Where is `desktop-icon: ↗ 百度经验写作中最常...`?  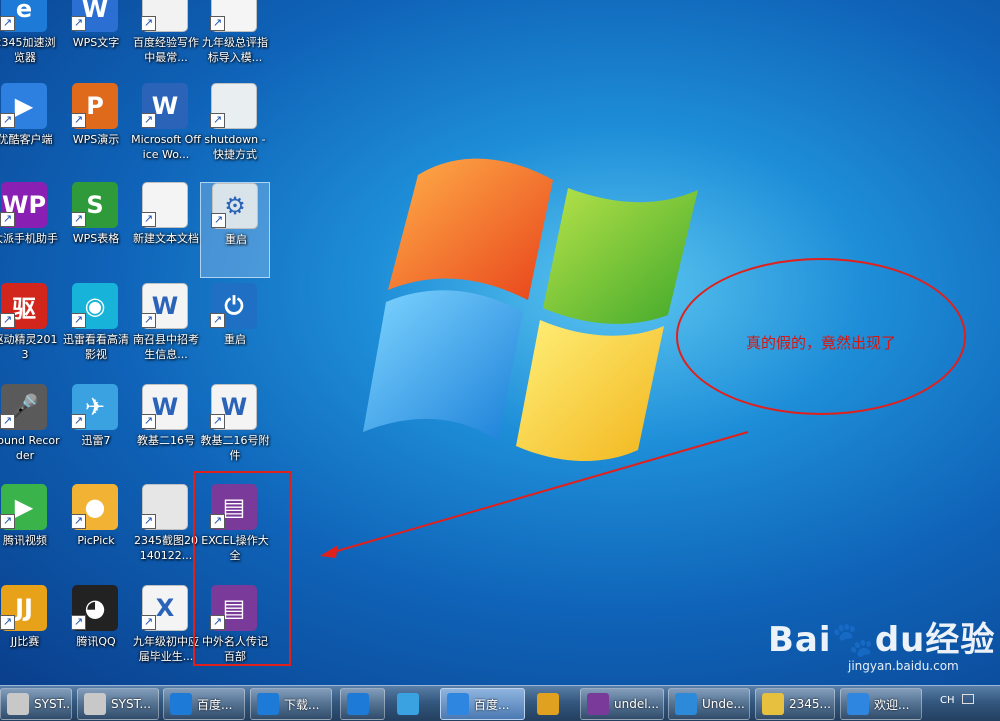
desktop-icon: ↗ 百度经验写作中最常... is located at coordinates (166, 41).